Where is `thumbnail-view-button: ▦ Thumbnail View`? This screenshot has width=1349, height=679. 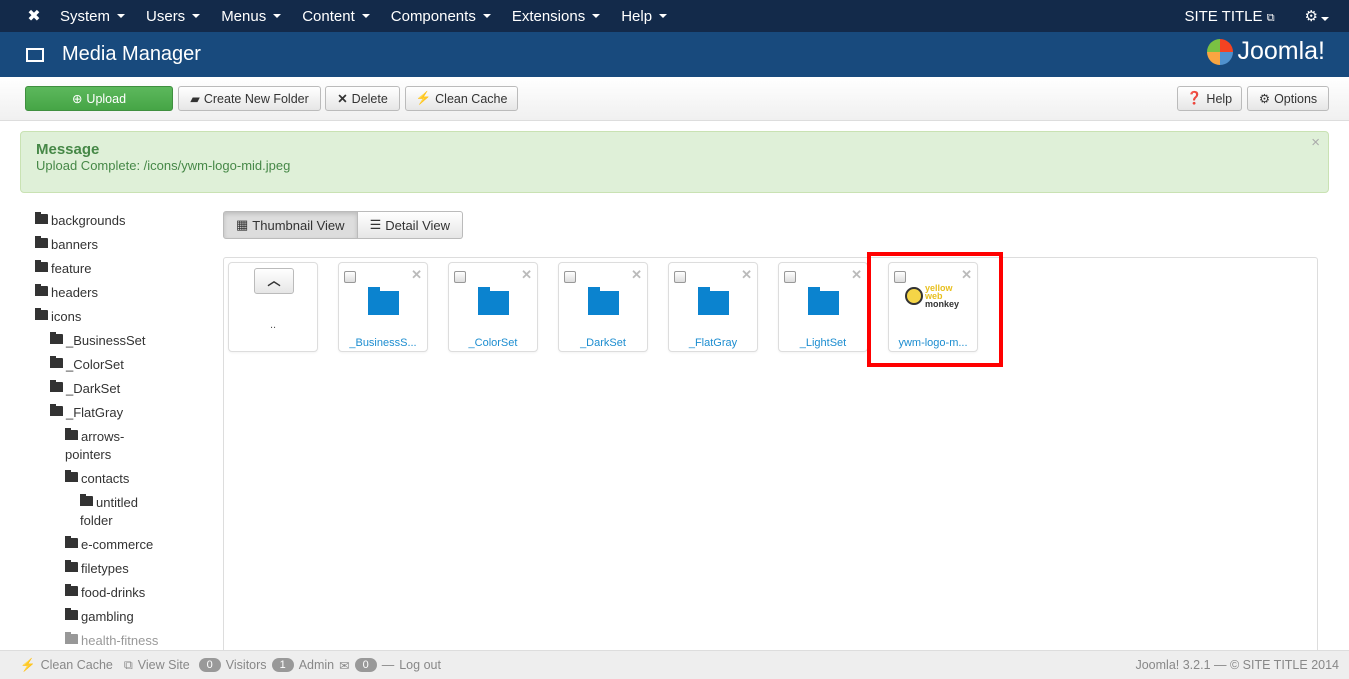
thumbnail-view-button: ▦ Thumbnail View is located at coordinates (290, 225).